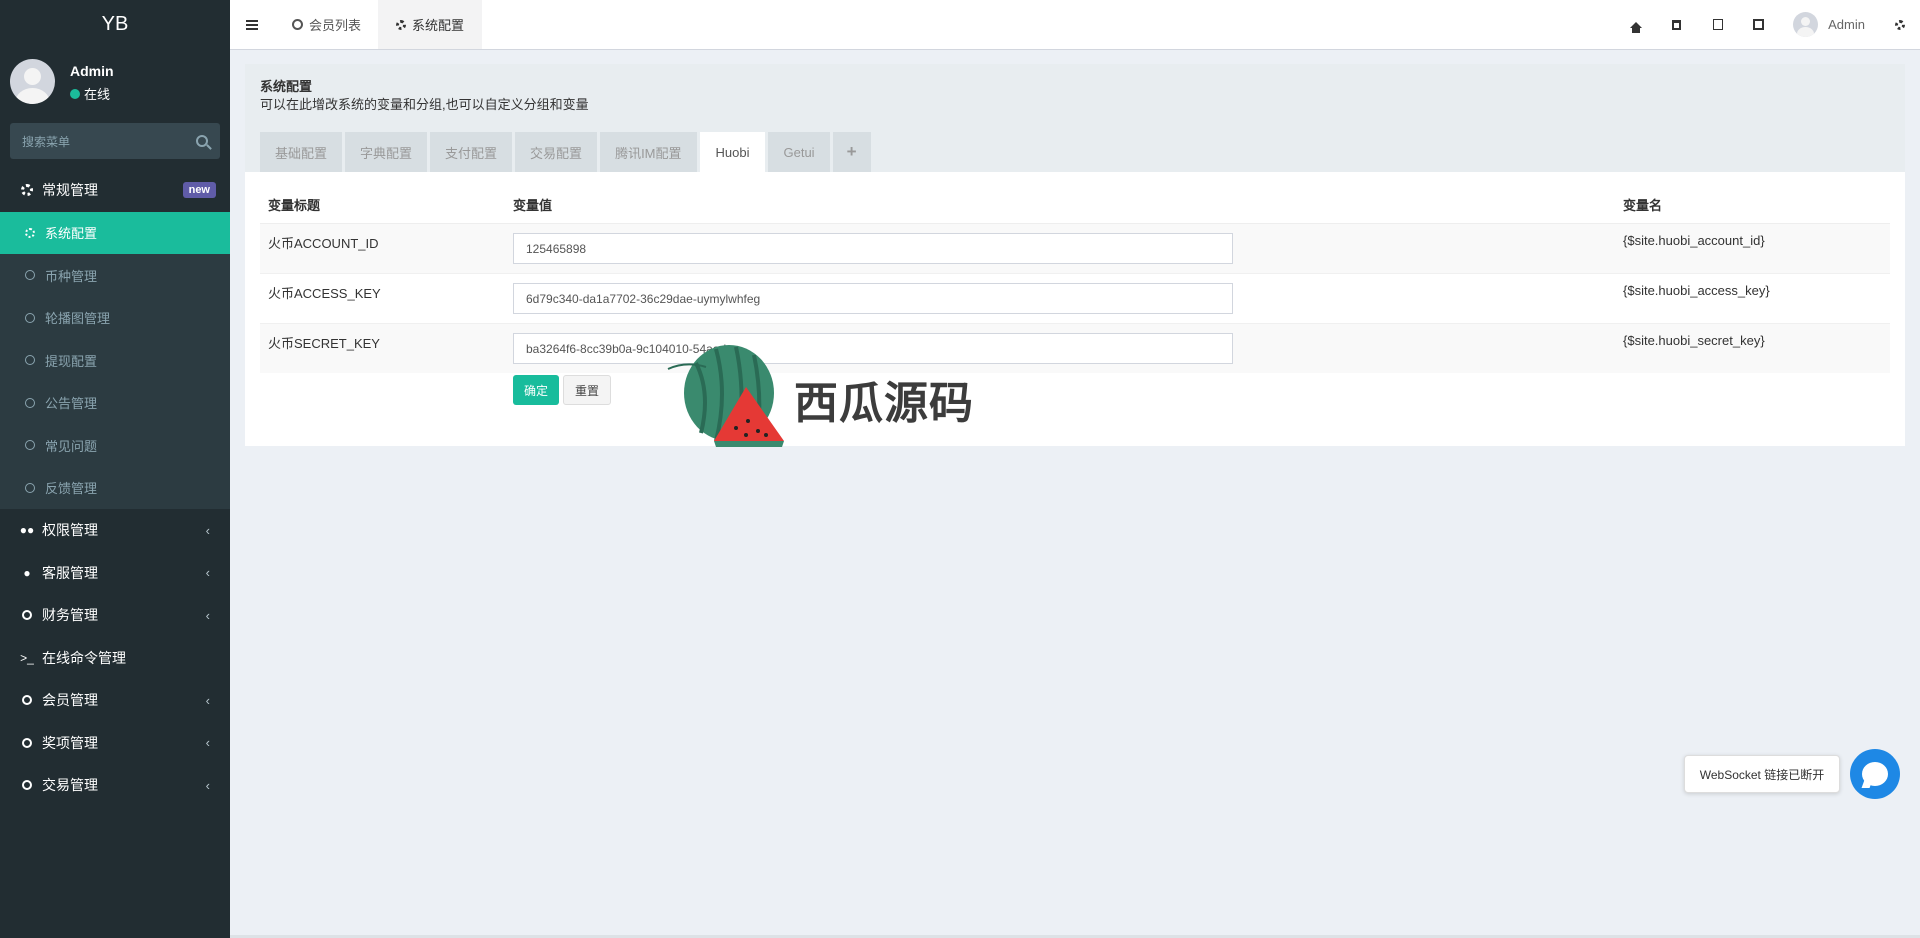 This screenshot has width=1920, height=938. What do you see at coordinates (301, 152) in the screenshot?
I see `tab-basic: 基础配置` at bounding box center [301, 152].